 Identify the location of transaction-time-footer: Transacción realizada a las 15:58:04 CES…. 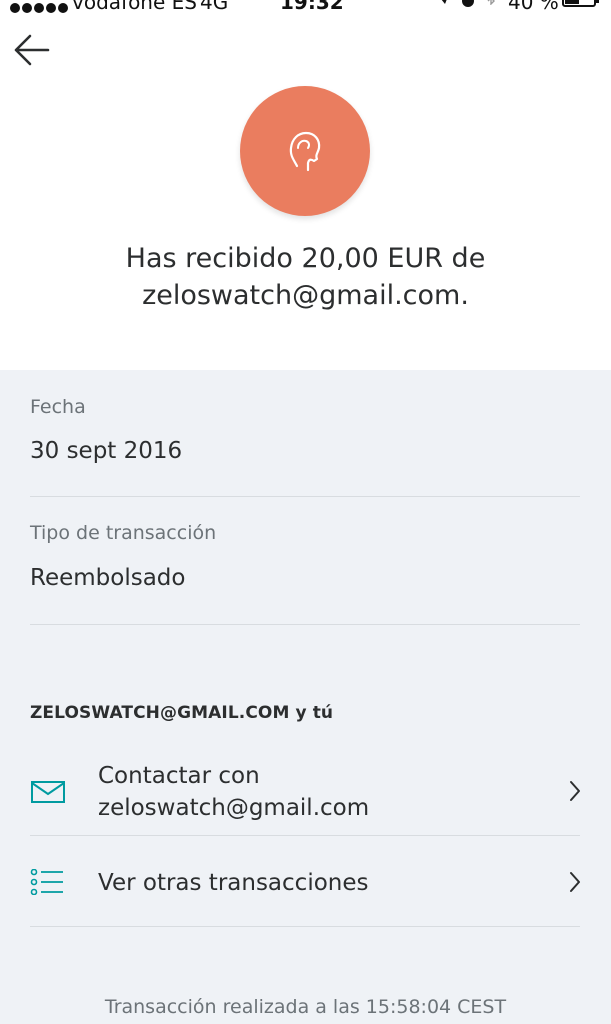
(305, 1007).